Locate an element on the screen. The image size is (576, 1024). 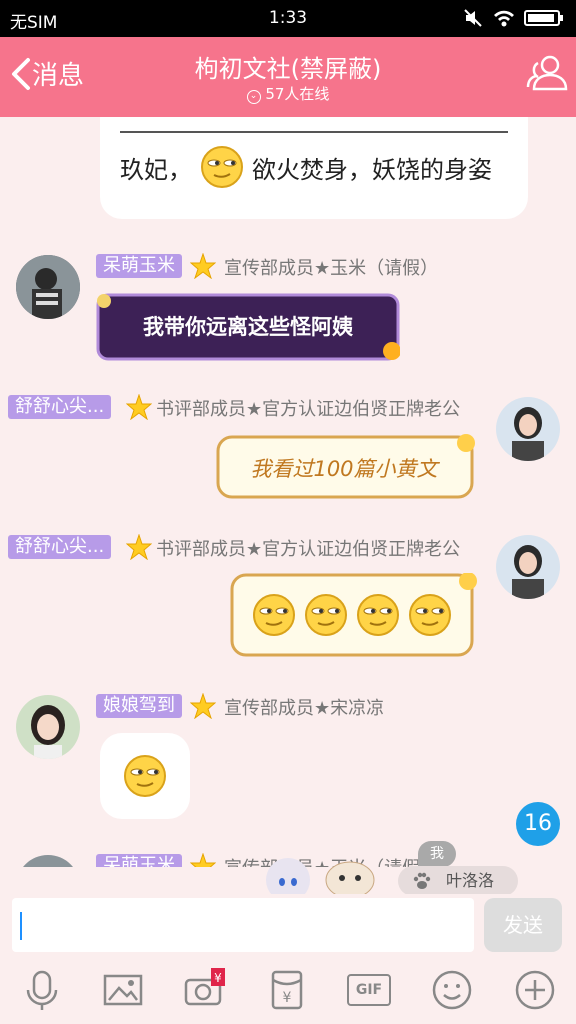
gif-button: GIF is located at coordinates (369, 990).